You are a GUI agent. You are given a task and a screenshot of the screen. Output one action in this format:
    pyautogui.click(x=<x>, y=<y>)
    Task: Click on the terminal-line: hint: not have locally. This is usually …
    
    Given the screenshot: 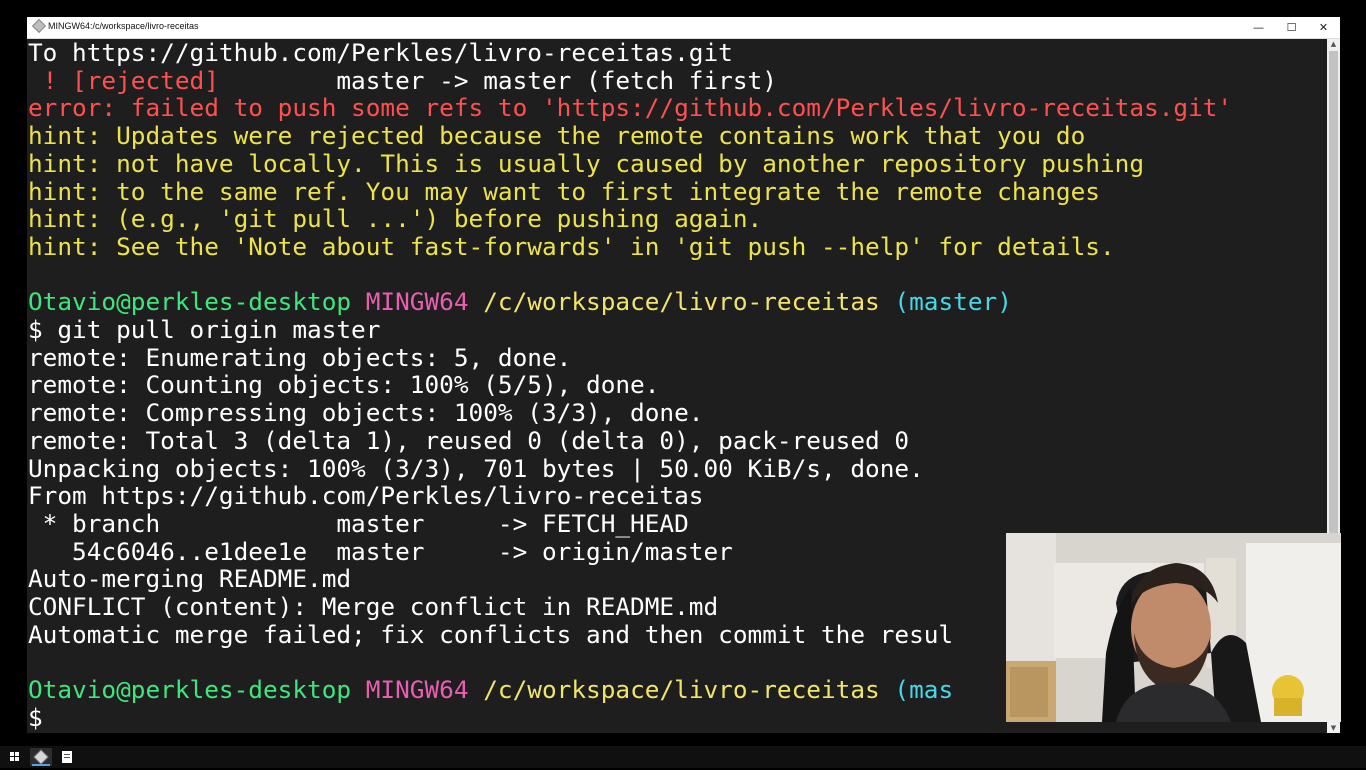 What is the action you would take?
    pyautogui.click(x=586, y=163)
    